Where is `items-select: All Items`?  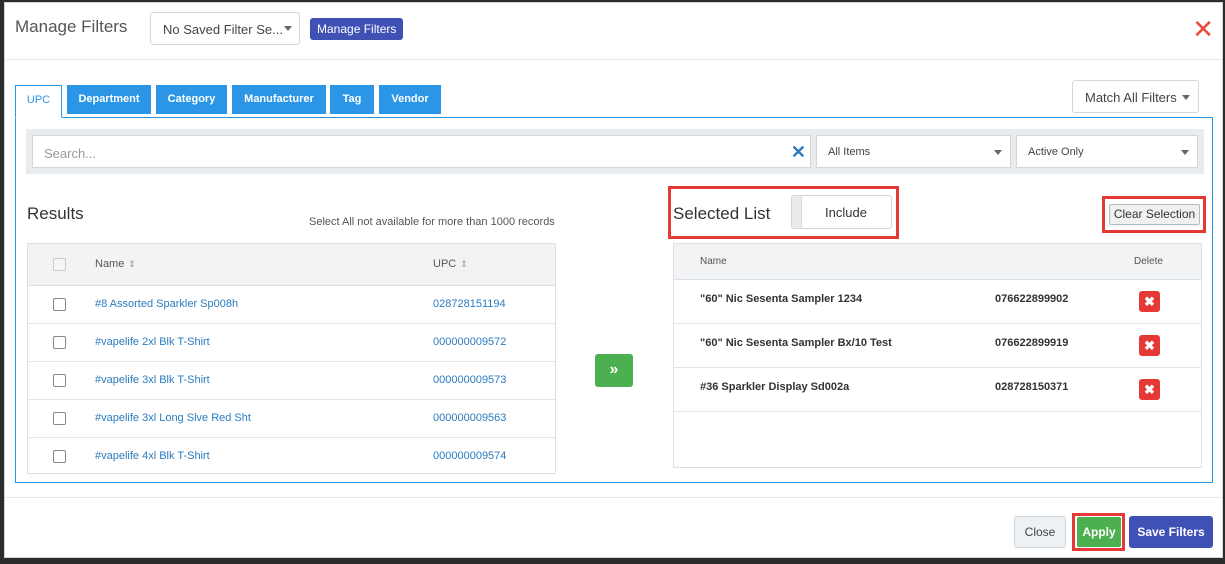 items-select: All Items is located at coordinates (913, 151).